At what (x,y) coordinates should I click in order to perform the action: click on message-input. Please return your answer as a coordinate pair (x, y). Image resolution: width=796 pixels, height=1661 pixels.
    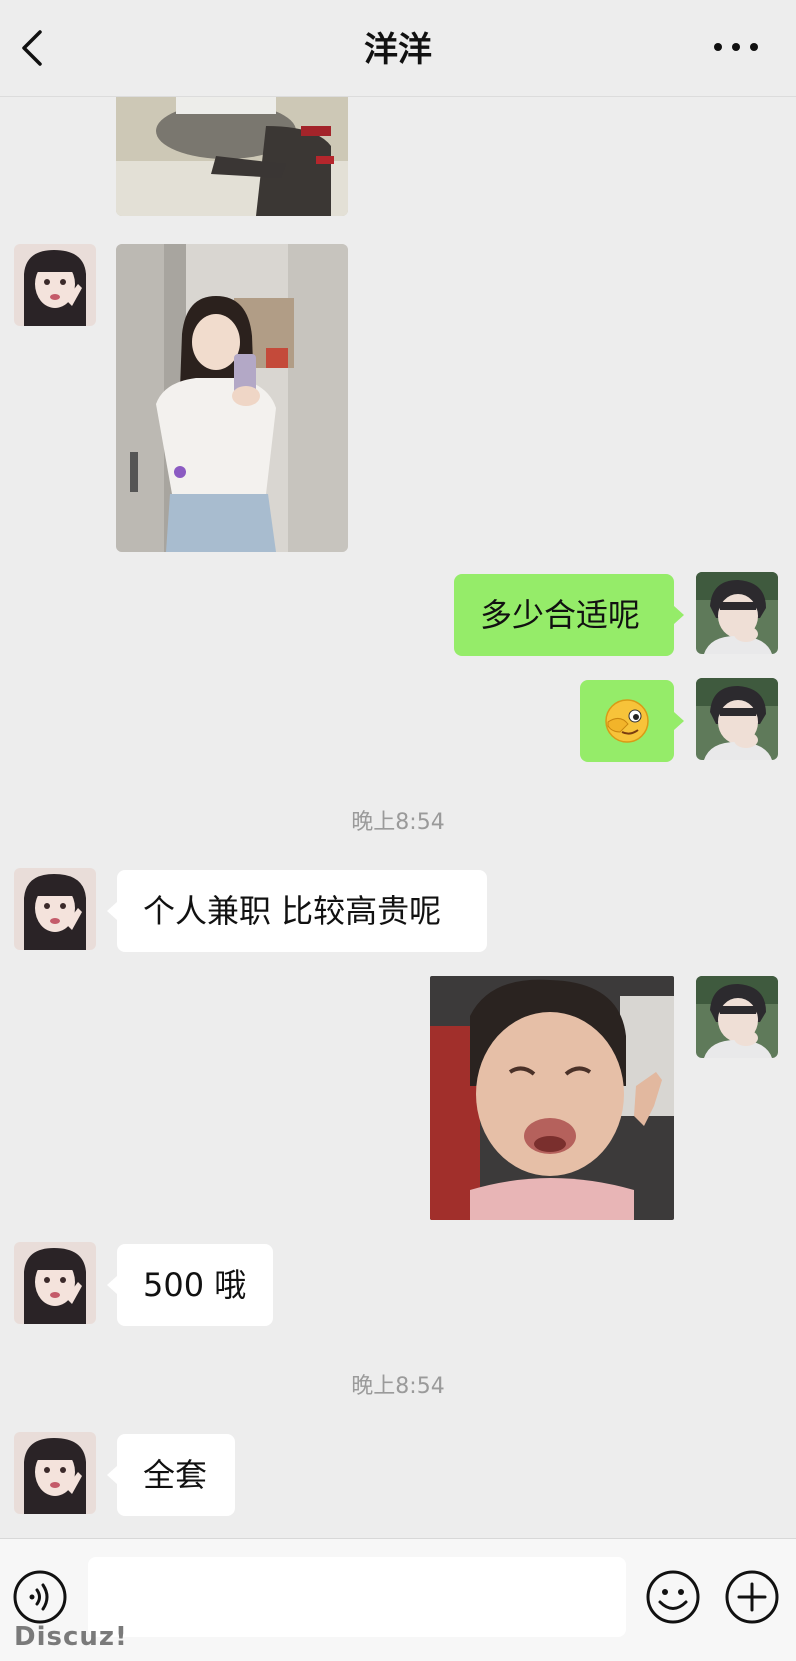
    Looking at the image, I should click on (357, 1597).